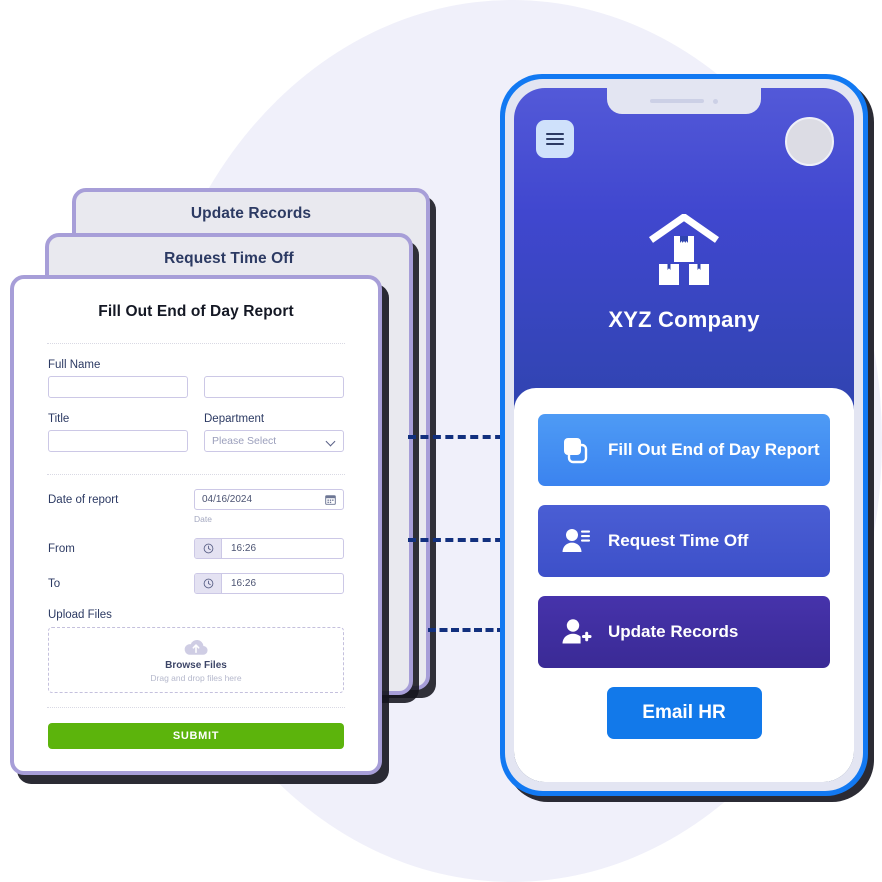  I want to click on phone-notch, so click(684, 101).